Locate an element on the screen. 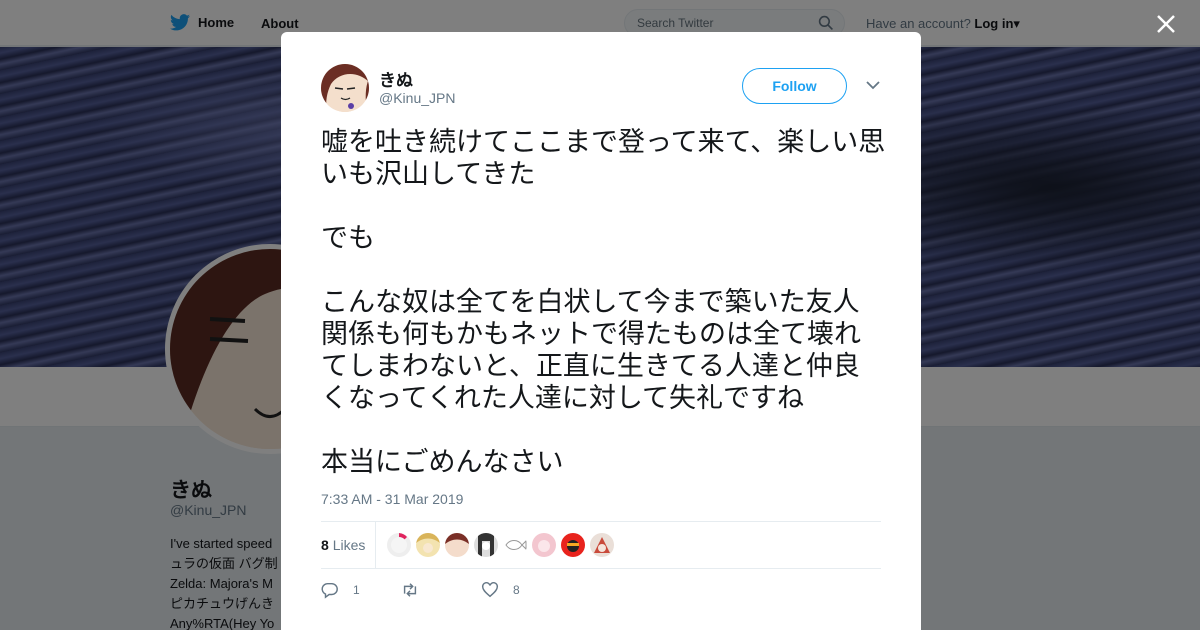 This screenshot has width=1200, height=630. likes-count: 8 Likes is located at coordinates (343, 545).